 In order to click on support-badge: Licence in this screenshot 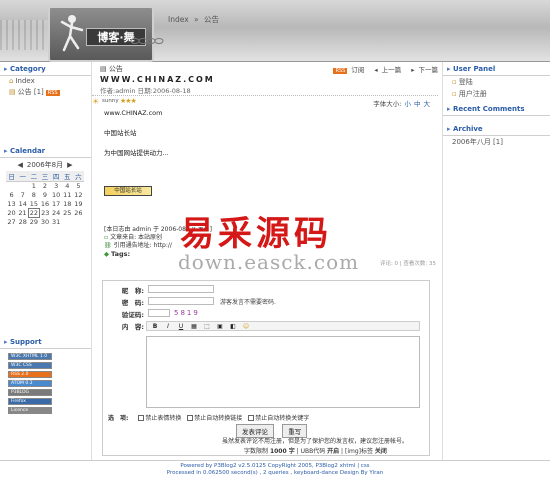, I will do `click(30, 410)`.